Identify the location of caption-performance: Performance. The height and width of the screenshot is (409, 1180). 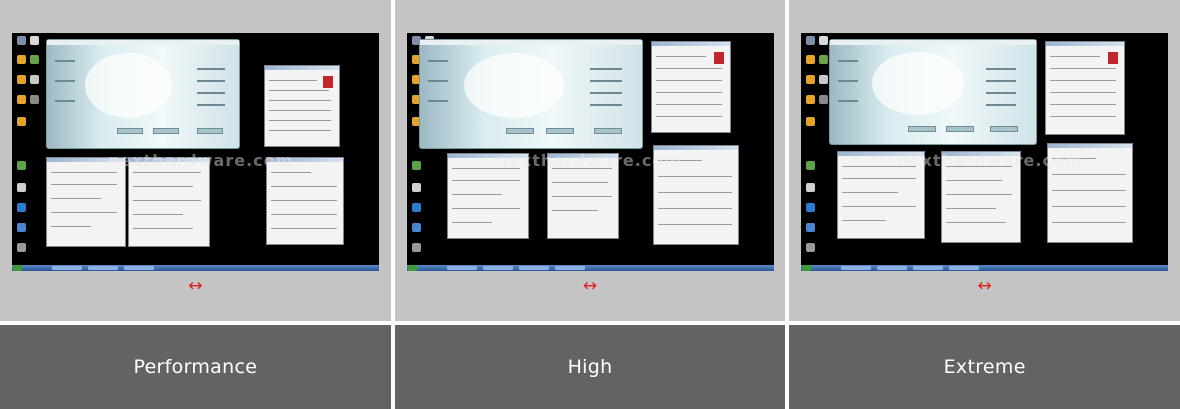
(195, 367).